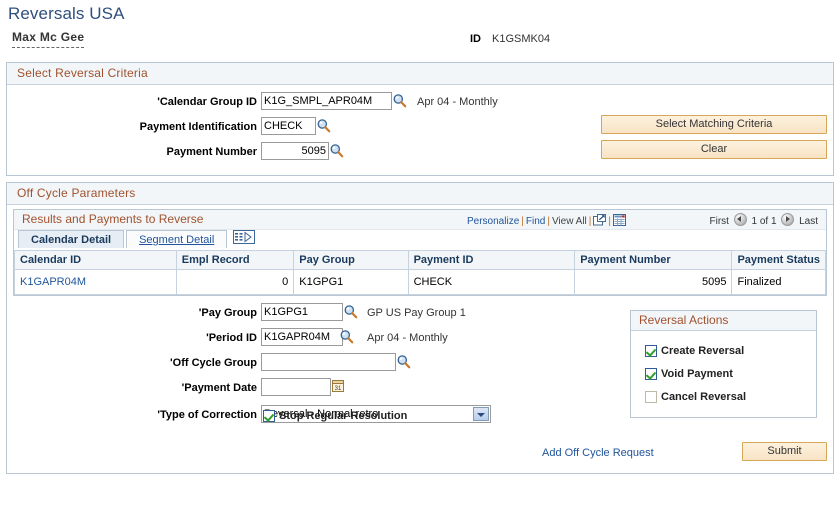 The width and height of the screenshot is (840, 507). Describe the element at coordinates (784, 451) in the screenshot. I see `submit-button: Submit` at that location.